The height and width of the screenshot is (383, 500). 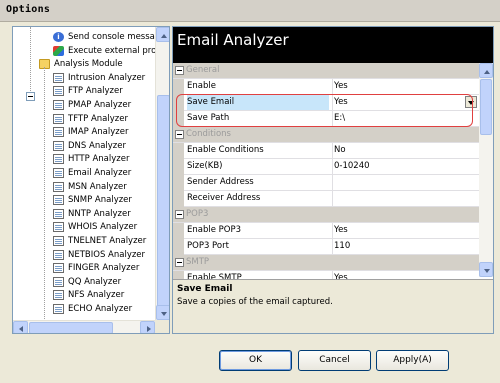 I want to click on tree-item: HTTP Analyzer, so click(x=91, y=159).